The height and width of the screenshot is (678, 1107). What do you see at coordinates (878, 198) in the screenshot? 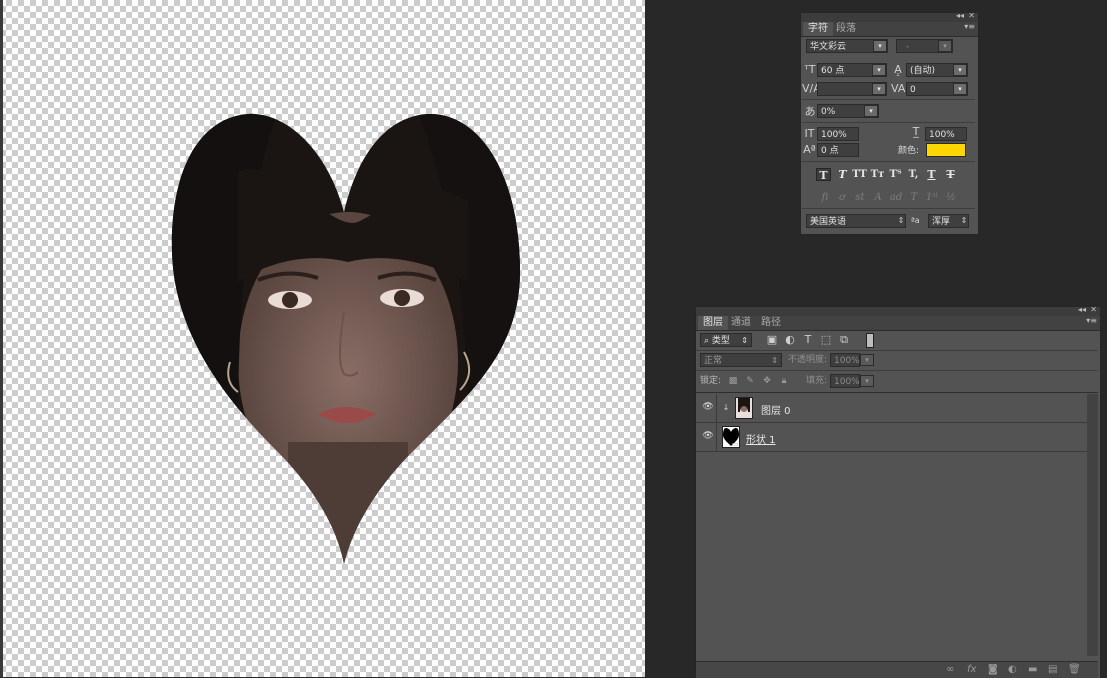
I see `stylistic-alternates-icon: A` at bounding box center [878, 198].